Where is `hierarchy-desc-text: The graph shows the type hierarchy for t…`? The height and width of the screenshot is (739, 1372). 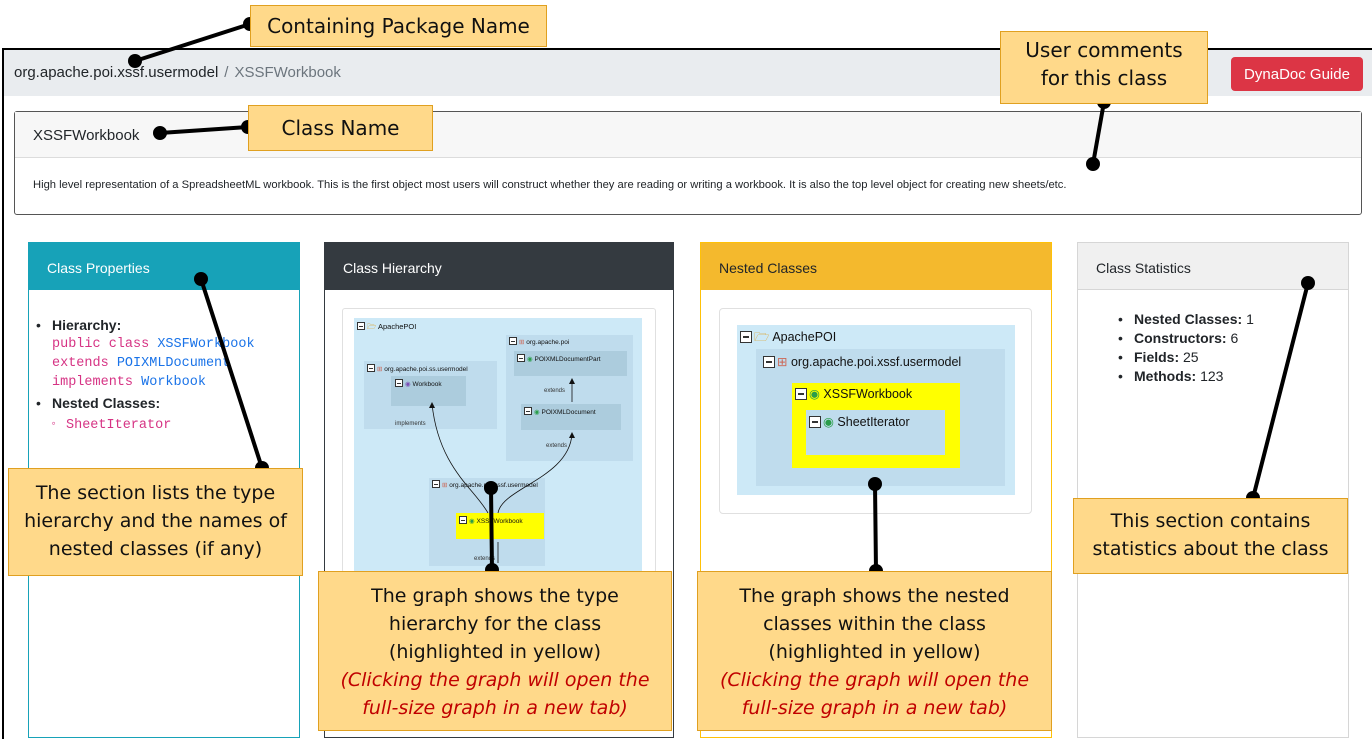 hierarchy-desc-text: The graph shows the type hierarchy for t… is located at coordinates (495, 624).